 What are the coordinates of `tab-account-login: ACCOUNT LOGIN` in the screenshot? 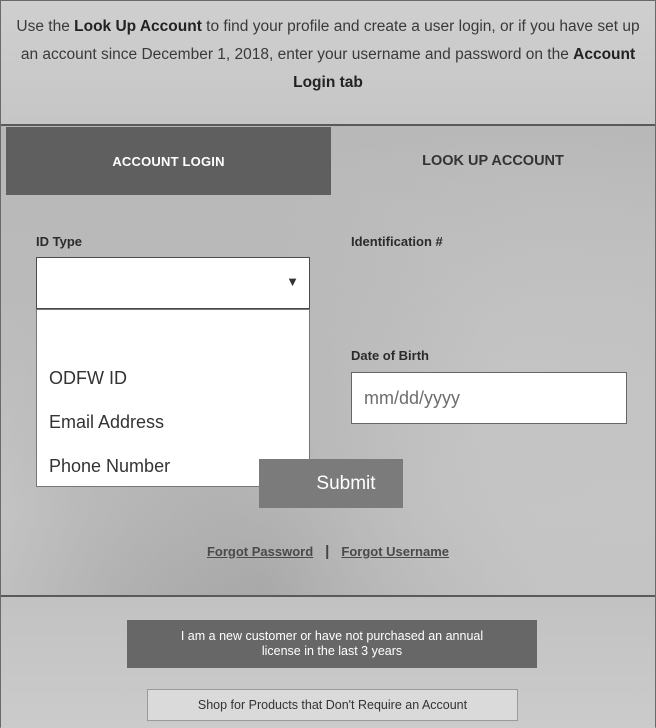 It's located at (168, 161).